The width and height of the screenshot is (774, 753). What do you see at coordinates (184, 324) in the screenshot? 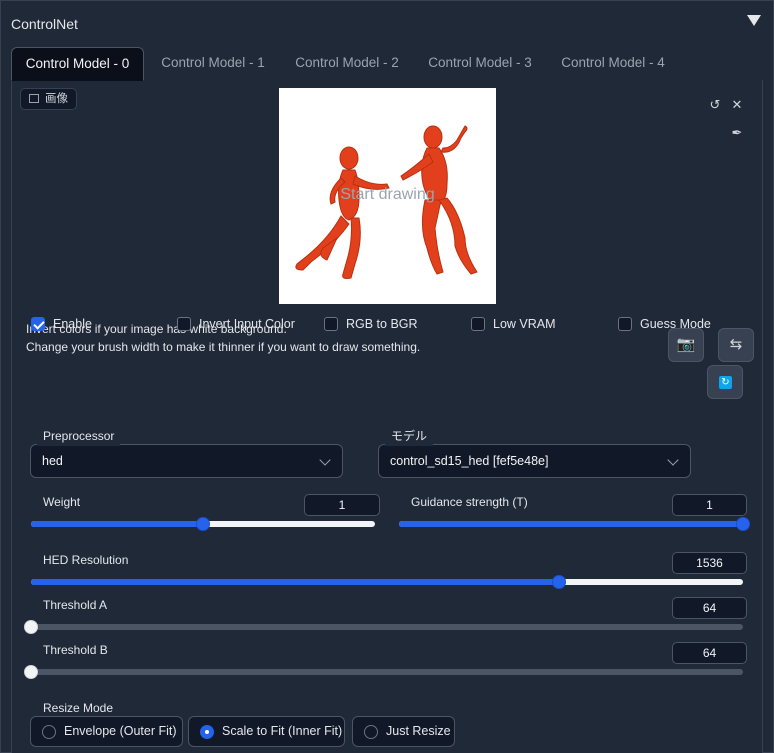
I see `invert-checkbox-box` at bounding box center [184, 324].